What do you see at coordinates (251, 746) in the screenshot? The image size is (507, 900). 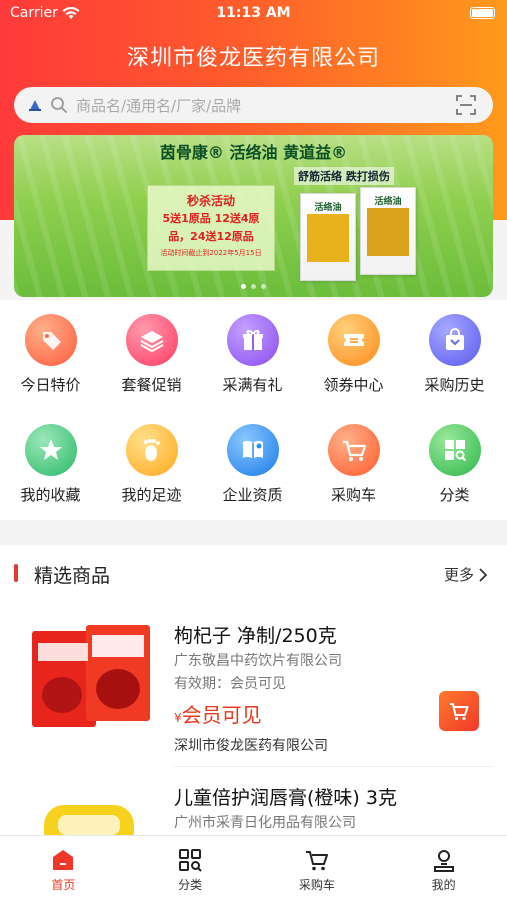 I see `product-seller: 深圳市俊龙医药有限公司` at bounding box center [251, 746].